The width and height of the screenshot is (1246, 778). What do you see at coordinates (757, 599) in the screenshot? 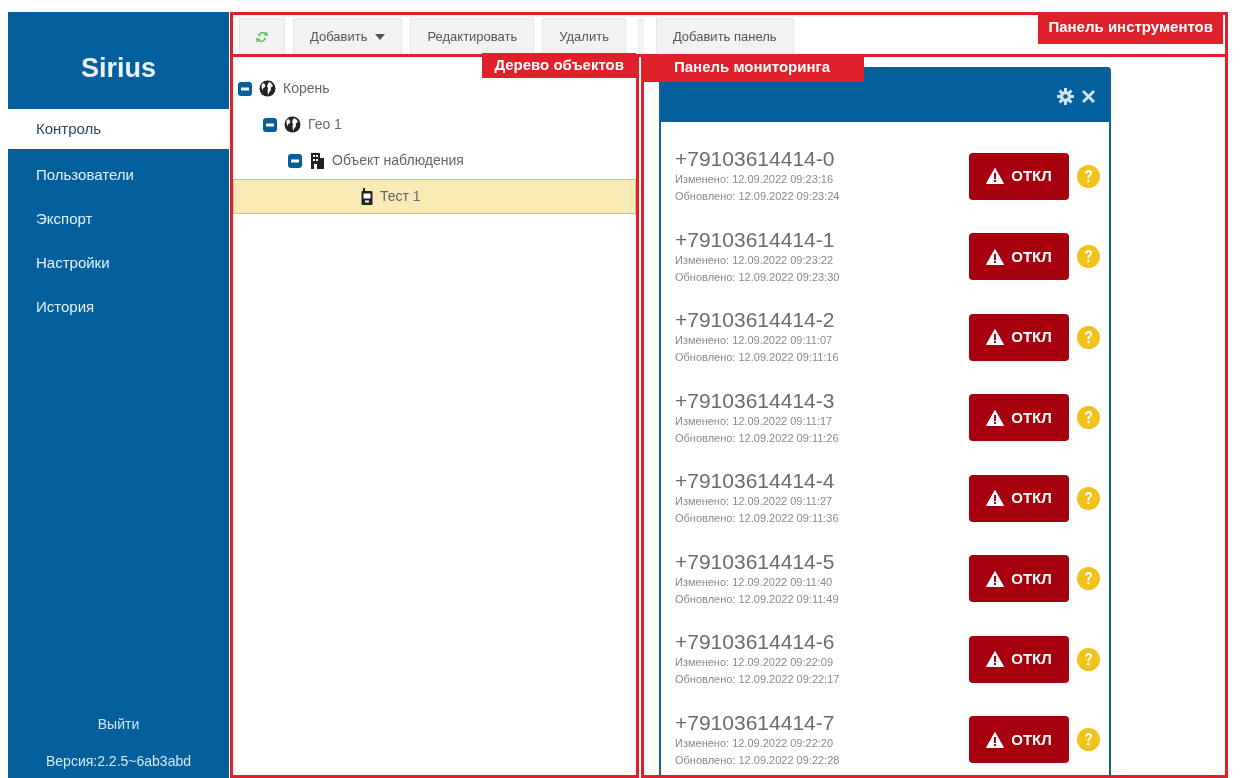
I see `updated-time: Обновлено: 12.09.2022 09:11:49` at bounding box center [757, 599].